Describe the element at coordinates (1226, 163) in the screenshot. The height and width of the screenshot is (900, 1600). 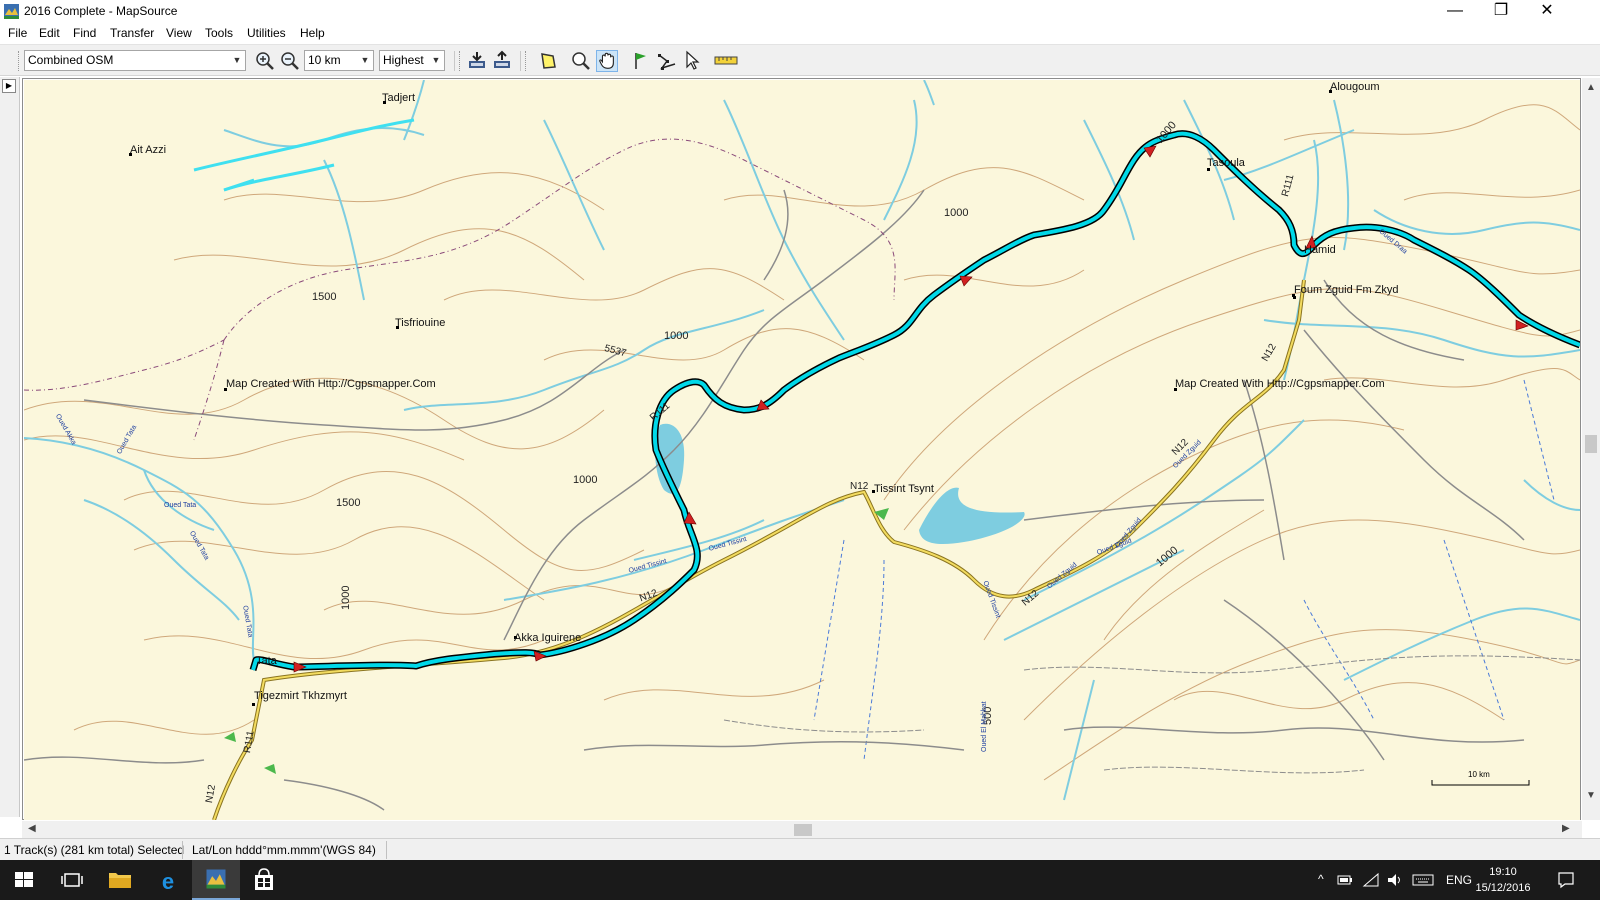
I see `place-label: Tasoula` at that location.